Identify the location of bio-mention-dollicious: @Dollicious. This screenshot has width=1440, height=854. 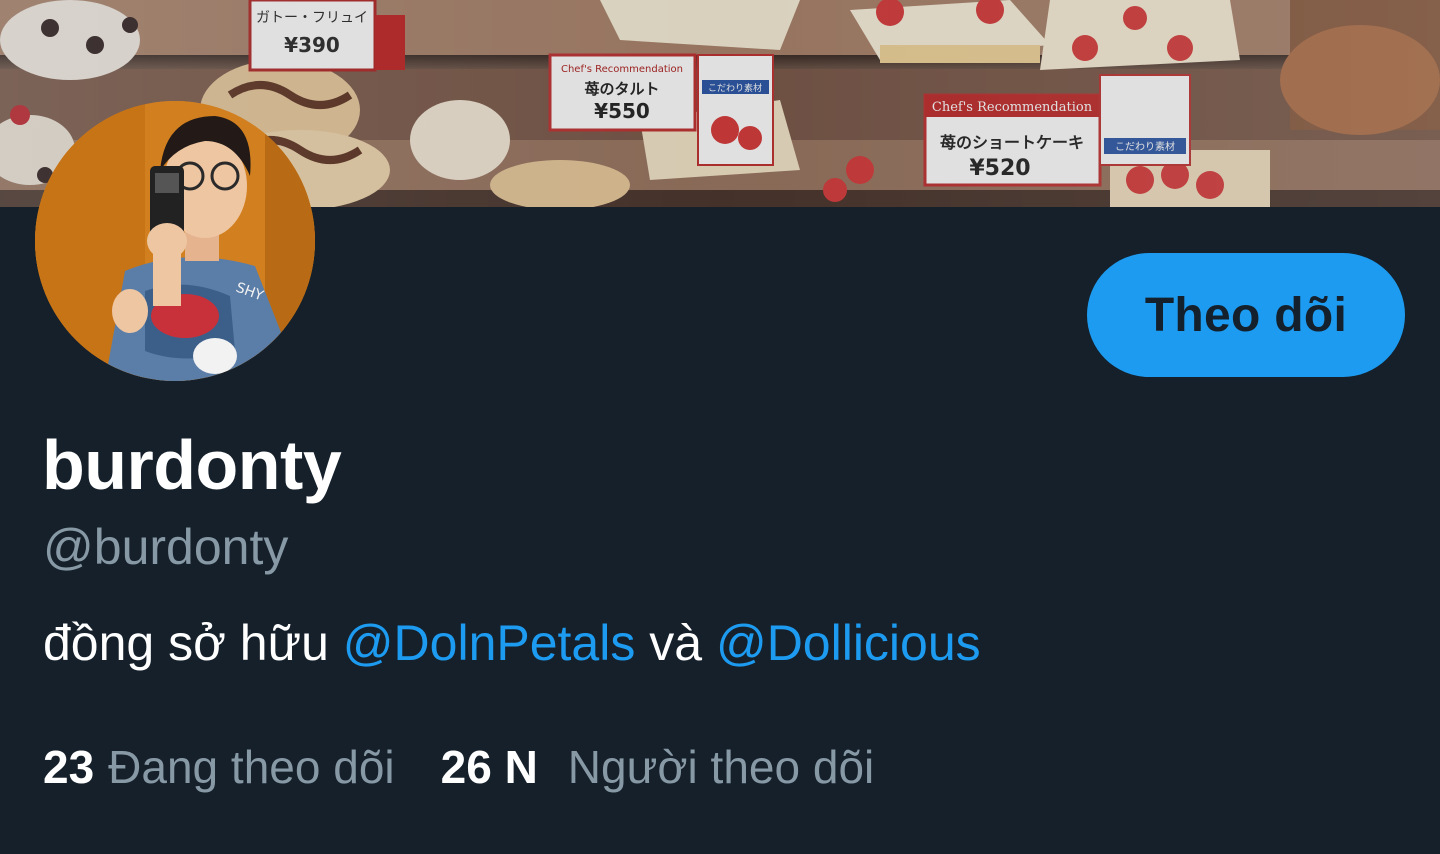
(848, 643).